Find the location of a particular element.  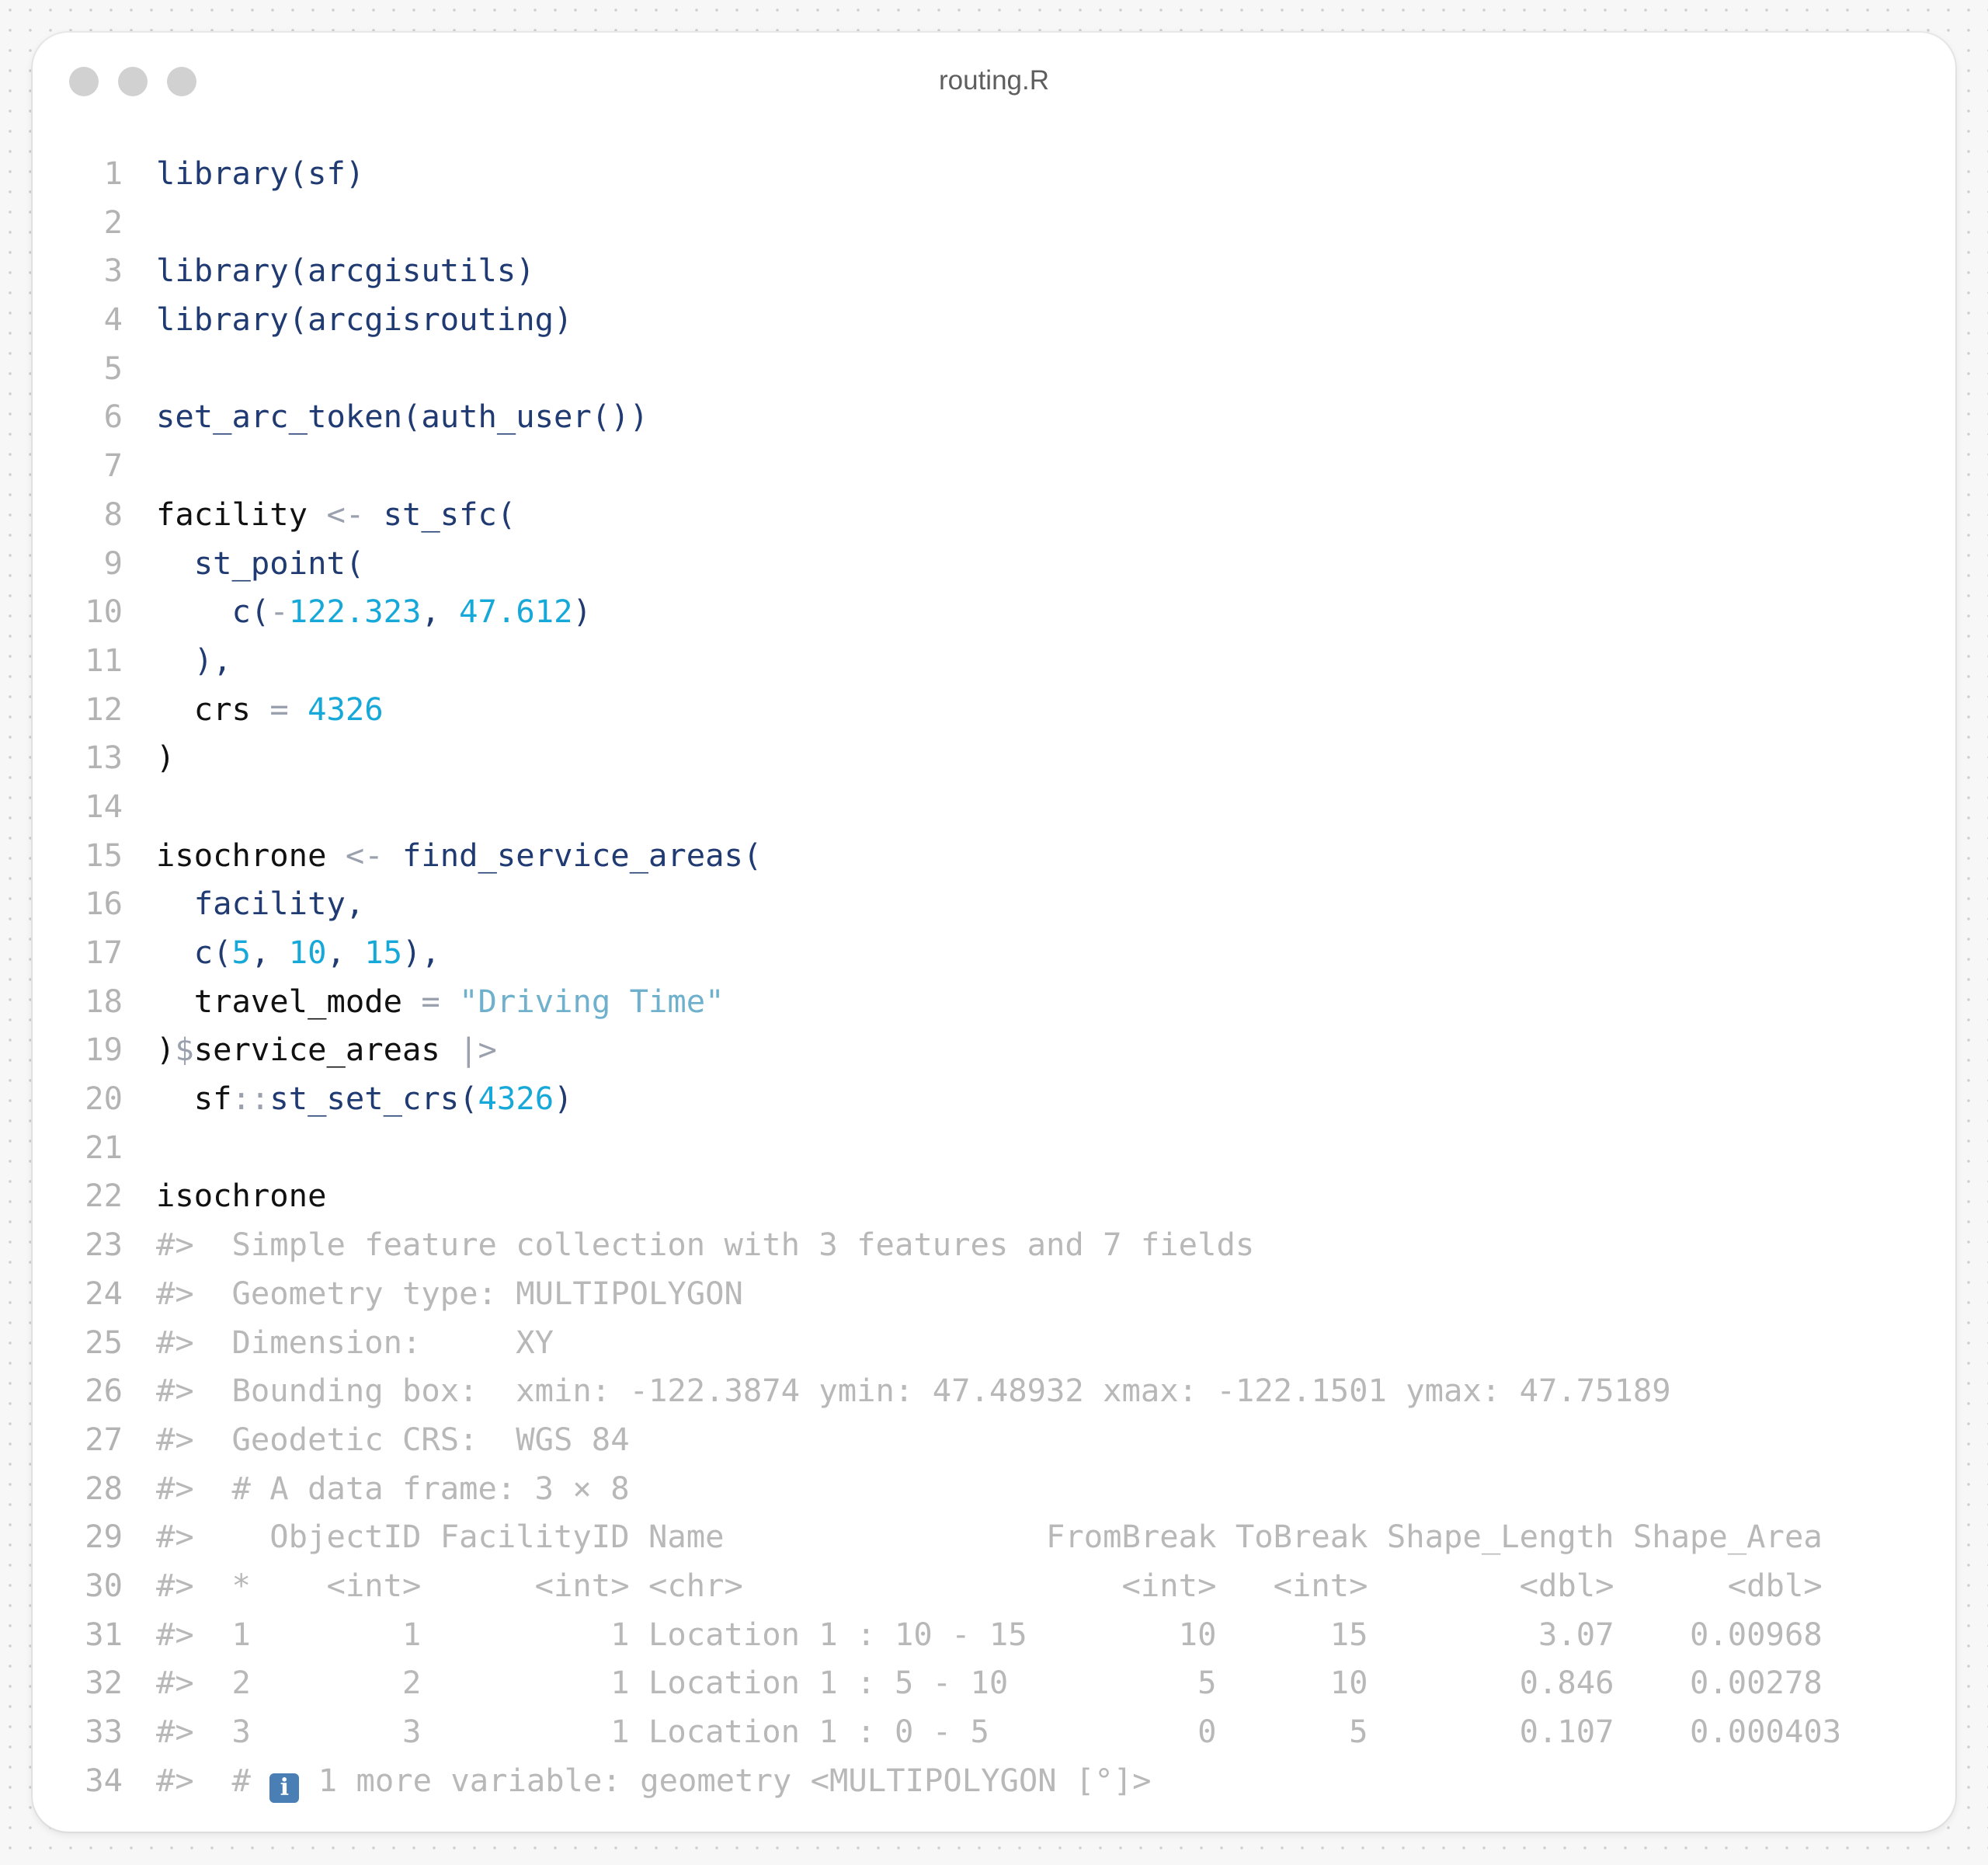

code-token: #> # is located at coordinates (213, 1780).